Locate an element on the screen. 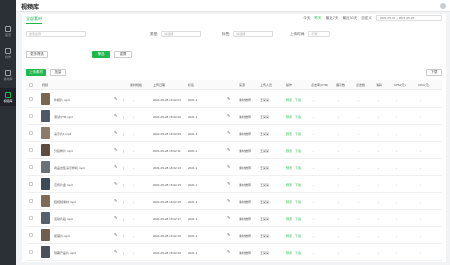 The width and height of the screenshot is (450, 265). search-input: 搜索名称 is located at coordinates (56, 34).